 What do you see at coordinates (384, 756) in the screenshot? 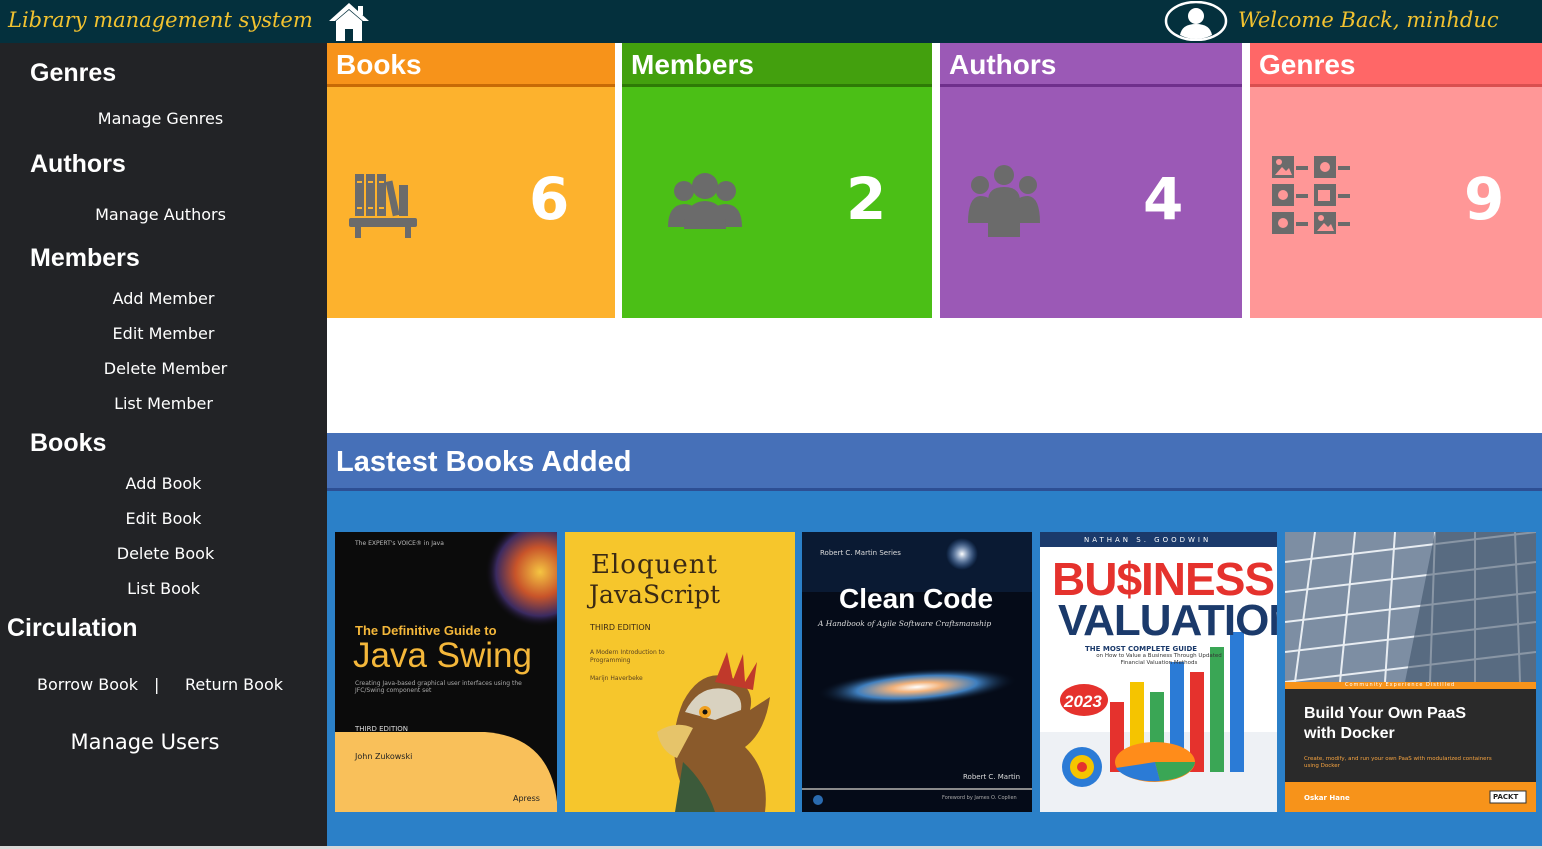
I see `book-author: John Zukowski` at bounding box center [384, 756].